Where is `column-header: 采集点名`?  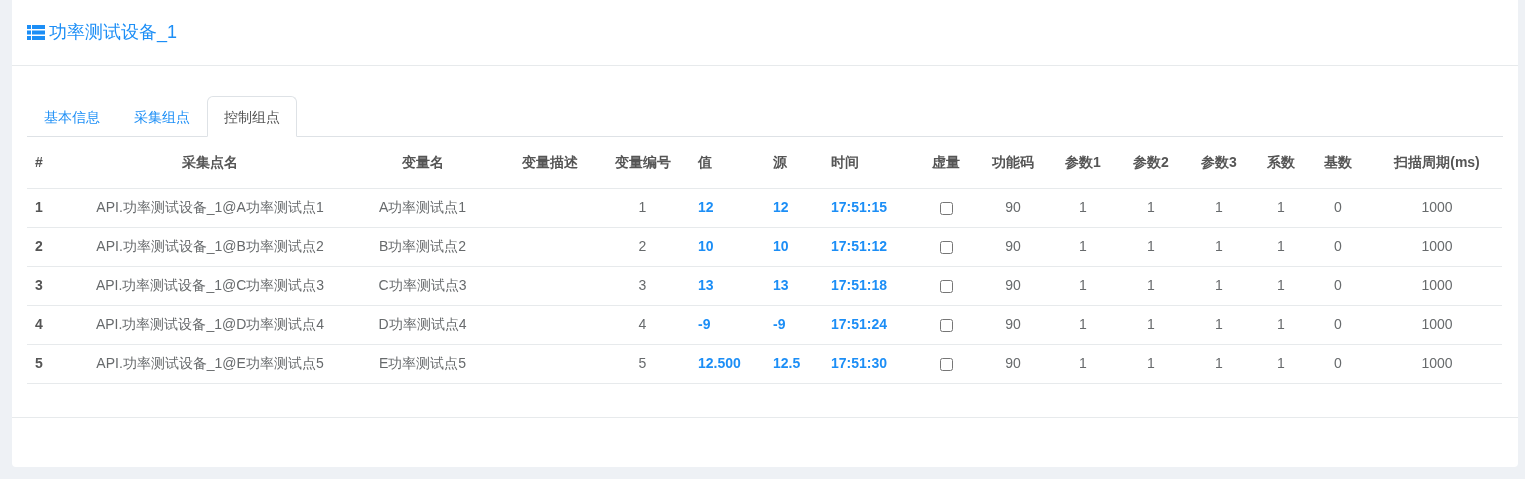 column-header: 采集点名 is located at coordinates (210, 162).